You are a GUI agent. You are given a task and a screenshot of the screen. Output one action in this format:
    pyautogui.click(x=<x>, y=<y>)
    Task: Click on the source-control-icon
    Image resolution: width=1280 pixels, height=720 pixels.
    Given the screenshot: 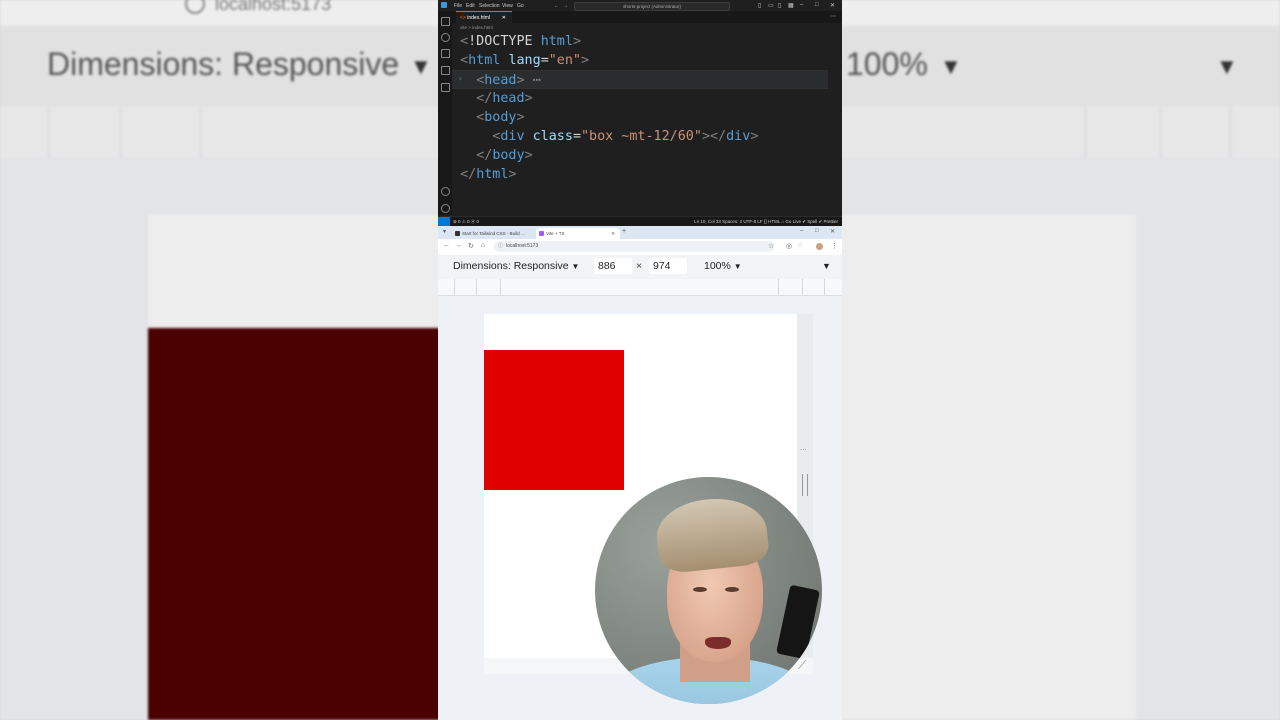 What is the action you would take?
    pyautogui.click(x=445, y=53)
    